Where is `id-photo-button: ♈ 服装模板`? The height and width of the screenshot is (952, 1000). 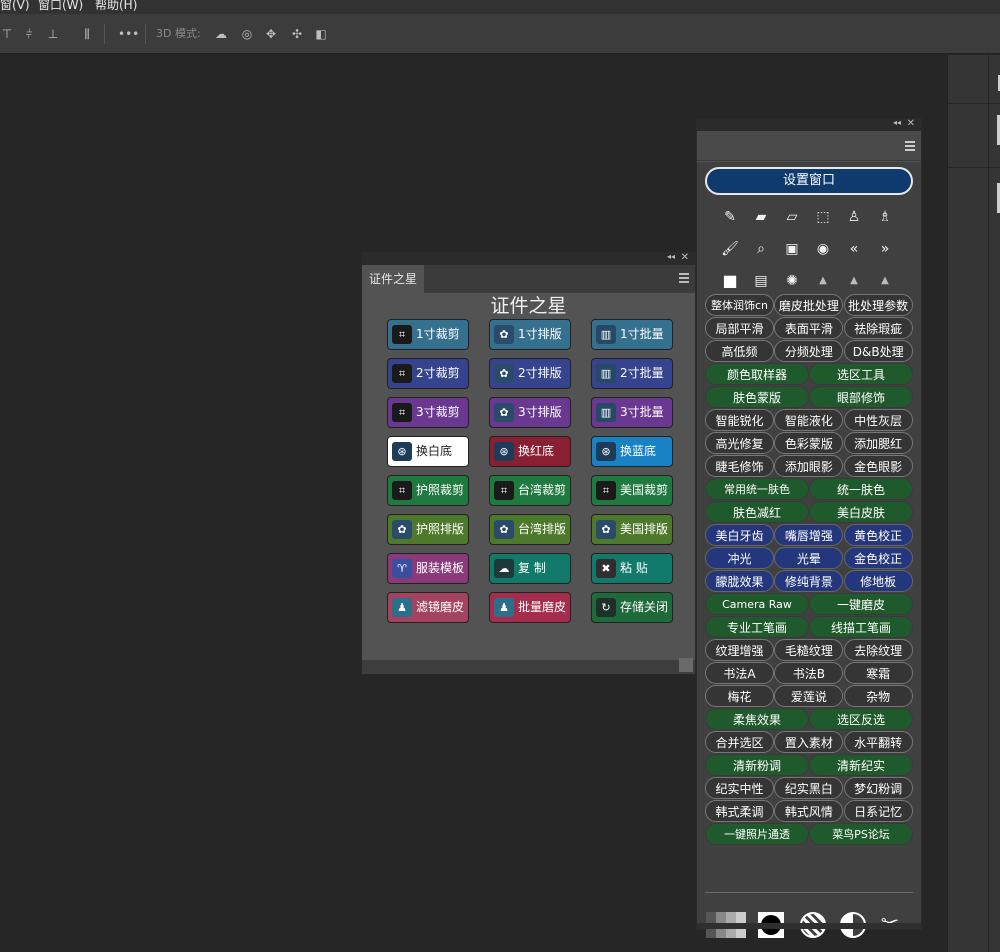
id-photo-button: ♈ 服装模板 is located at coordinates (428, 568).